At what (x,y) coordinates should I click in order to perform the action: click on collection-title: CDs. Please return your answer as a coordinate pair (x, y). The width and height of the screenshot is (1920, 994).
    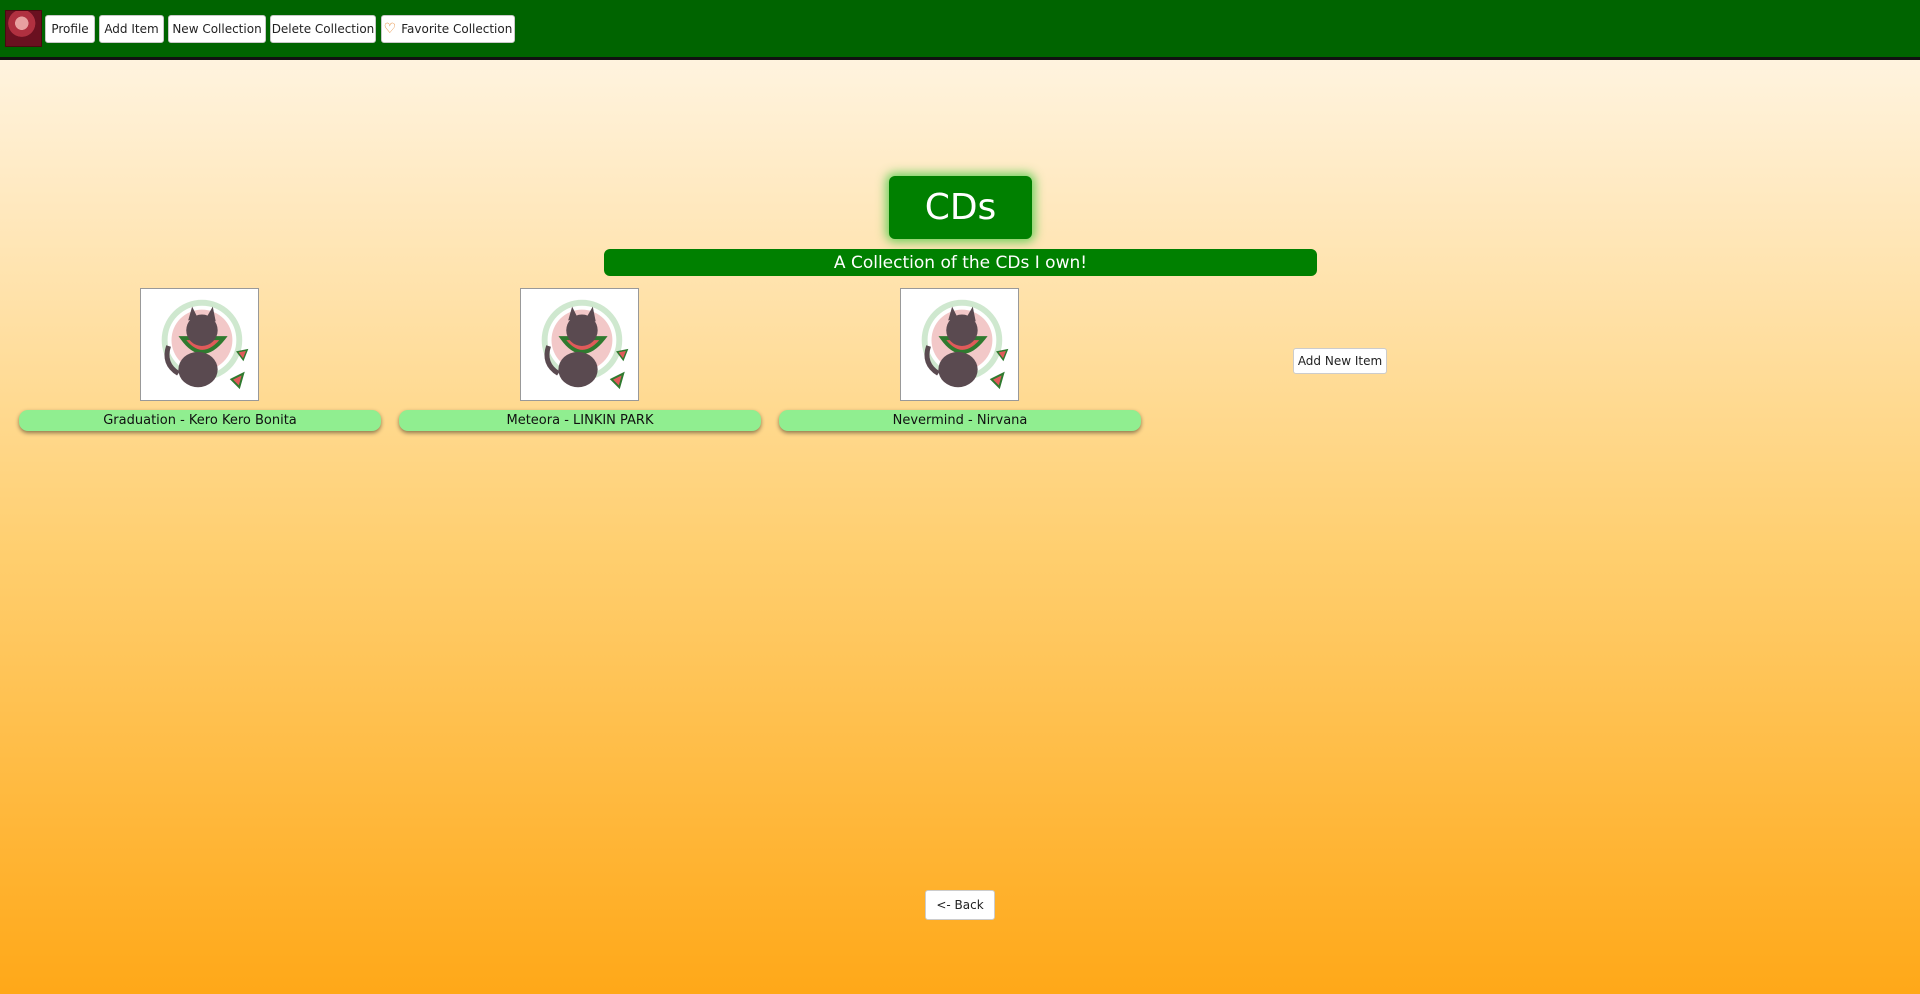
    Looking at the image, I should click on (960, 207).